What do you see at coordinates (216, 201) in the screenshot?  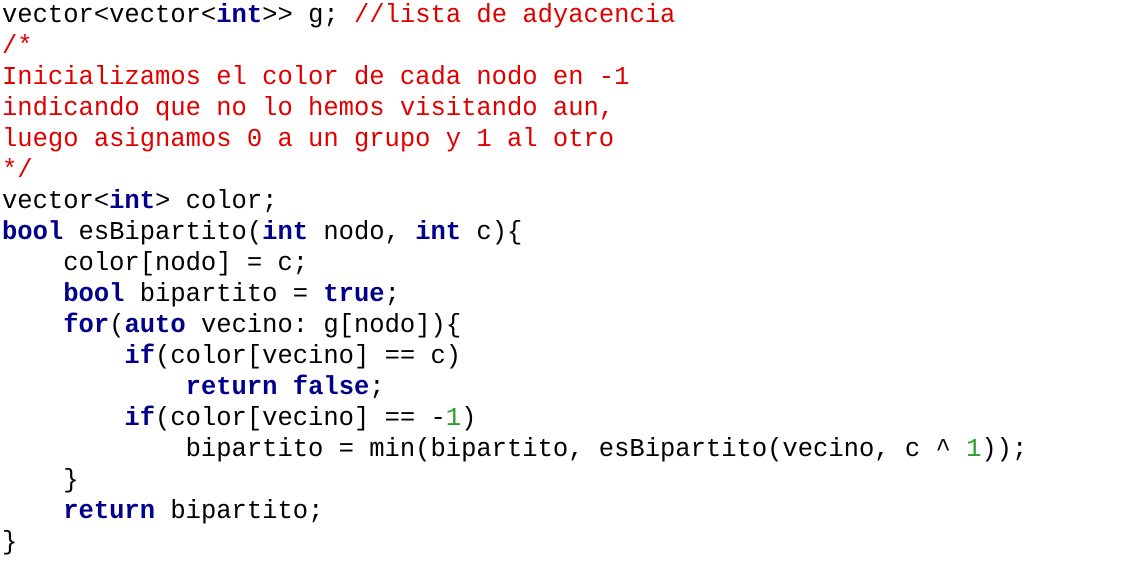 I see `code-text: > color;` at bounding box center [216, 201].